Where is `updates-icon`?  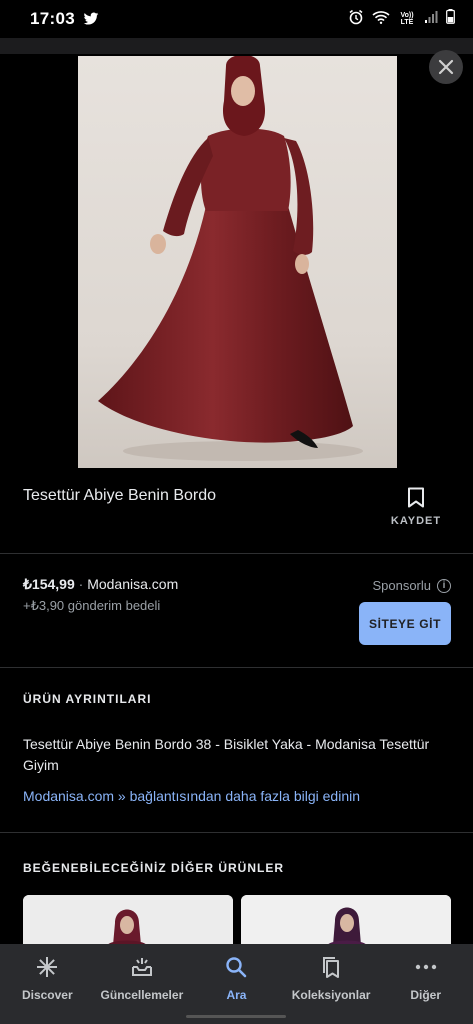 updates-icon is located at coordinates (142, 967).